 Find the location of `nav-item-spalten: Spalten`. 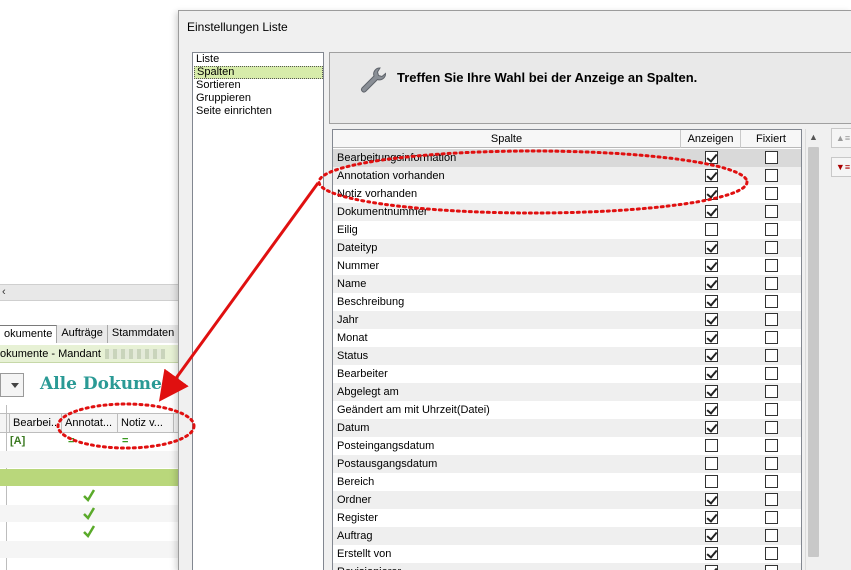

nav-item-spalten: Spalten is located at coordinates (258, 72).